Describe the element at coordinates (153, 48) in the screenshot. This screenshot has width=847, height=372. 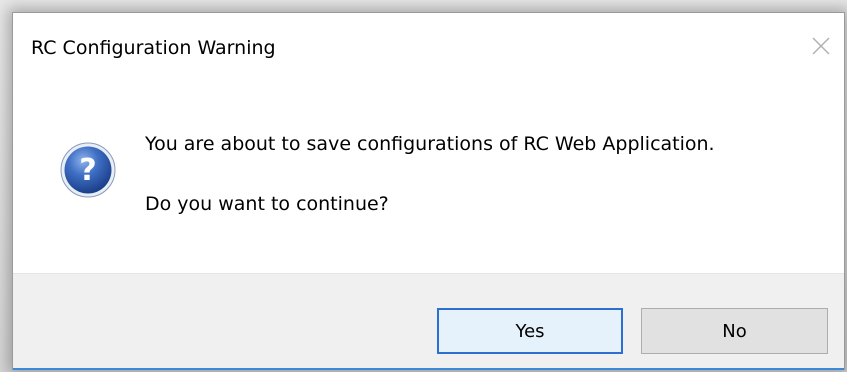
I see `dialog-title: RC Configuration Warning` at that location.